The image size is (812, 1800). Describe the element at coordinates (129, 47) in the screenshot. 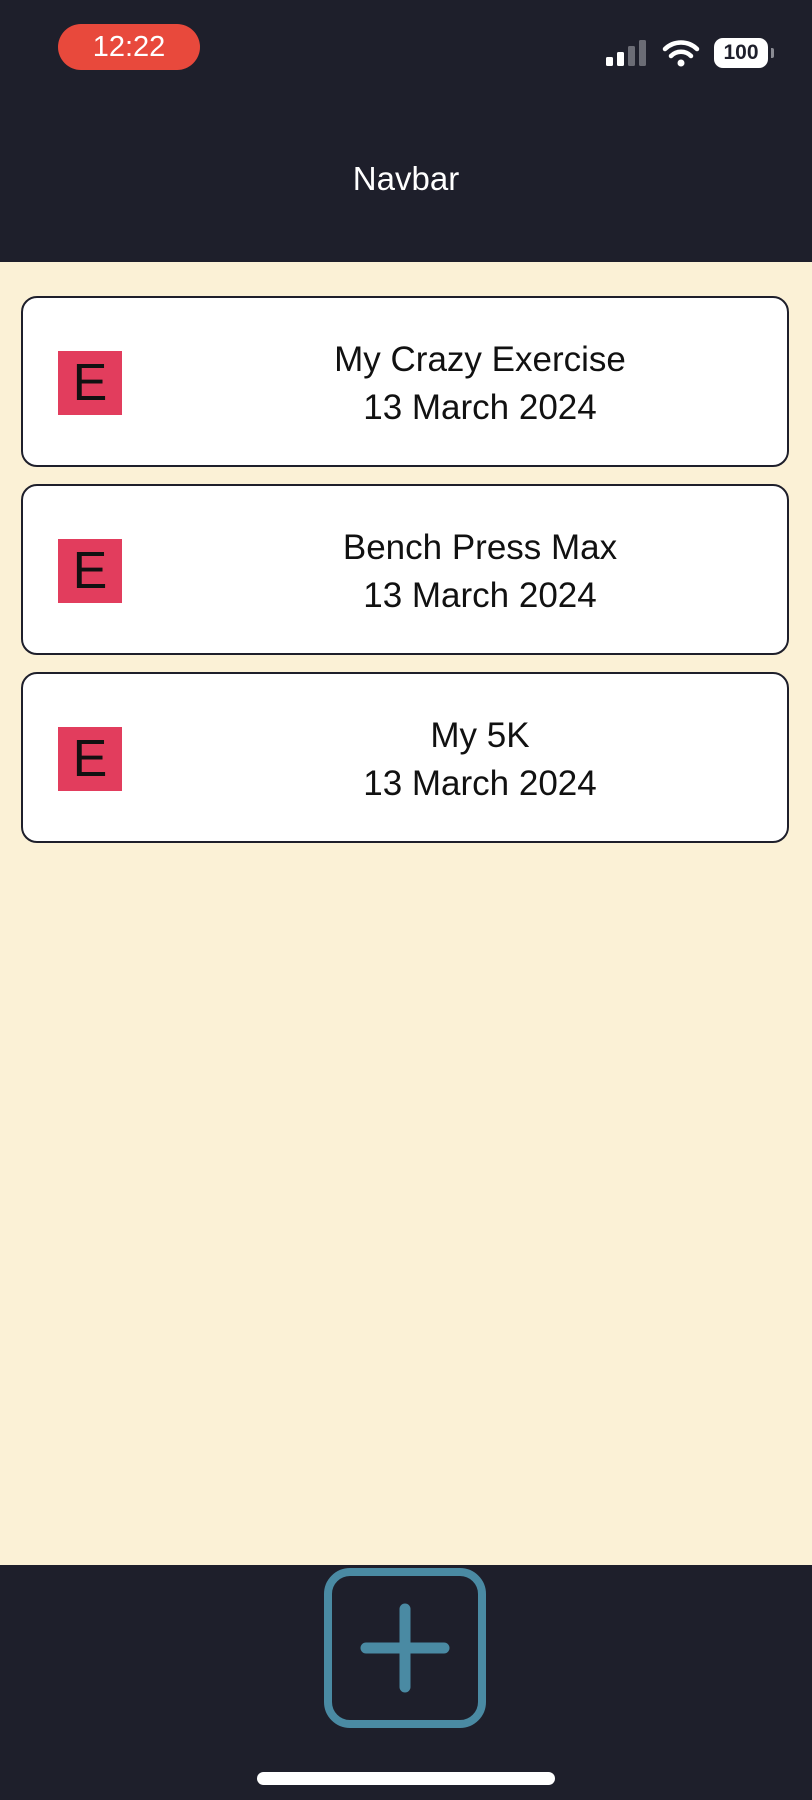

I see `status-time: 12:22` at that location.